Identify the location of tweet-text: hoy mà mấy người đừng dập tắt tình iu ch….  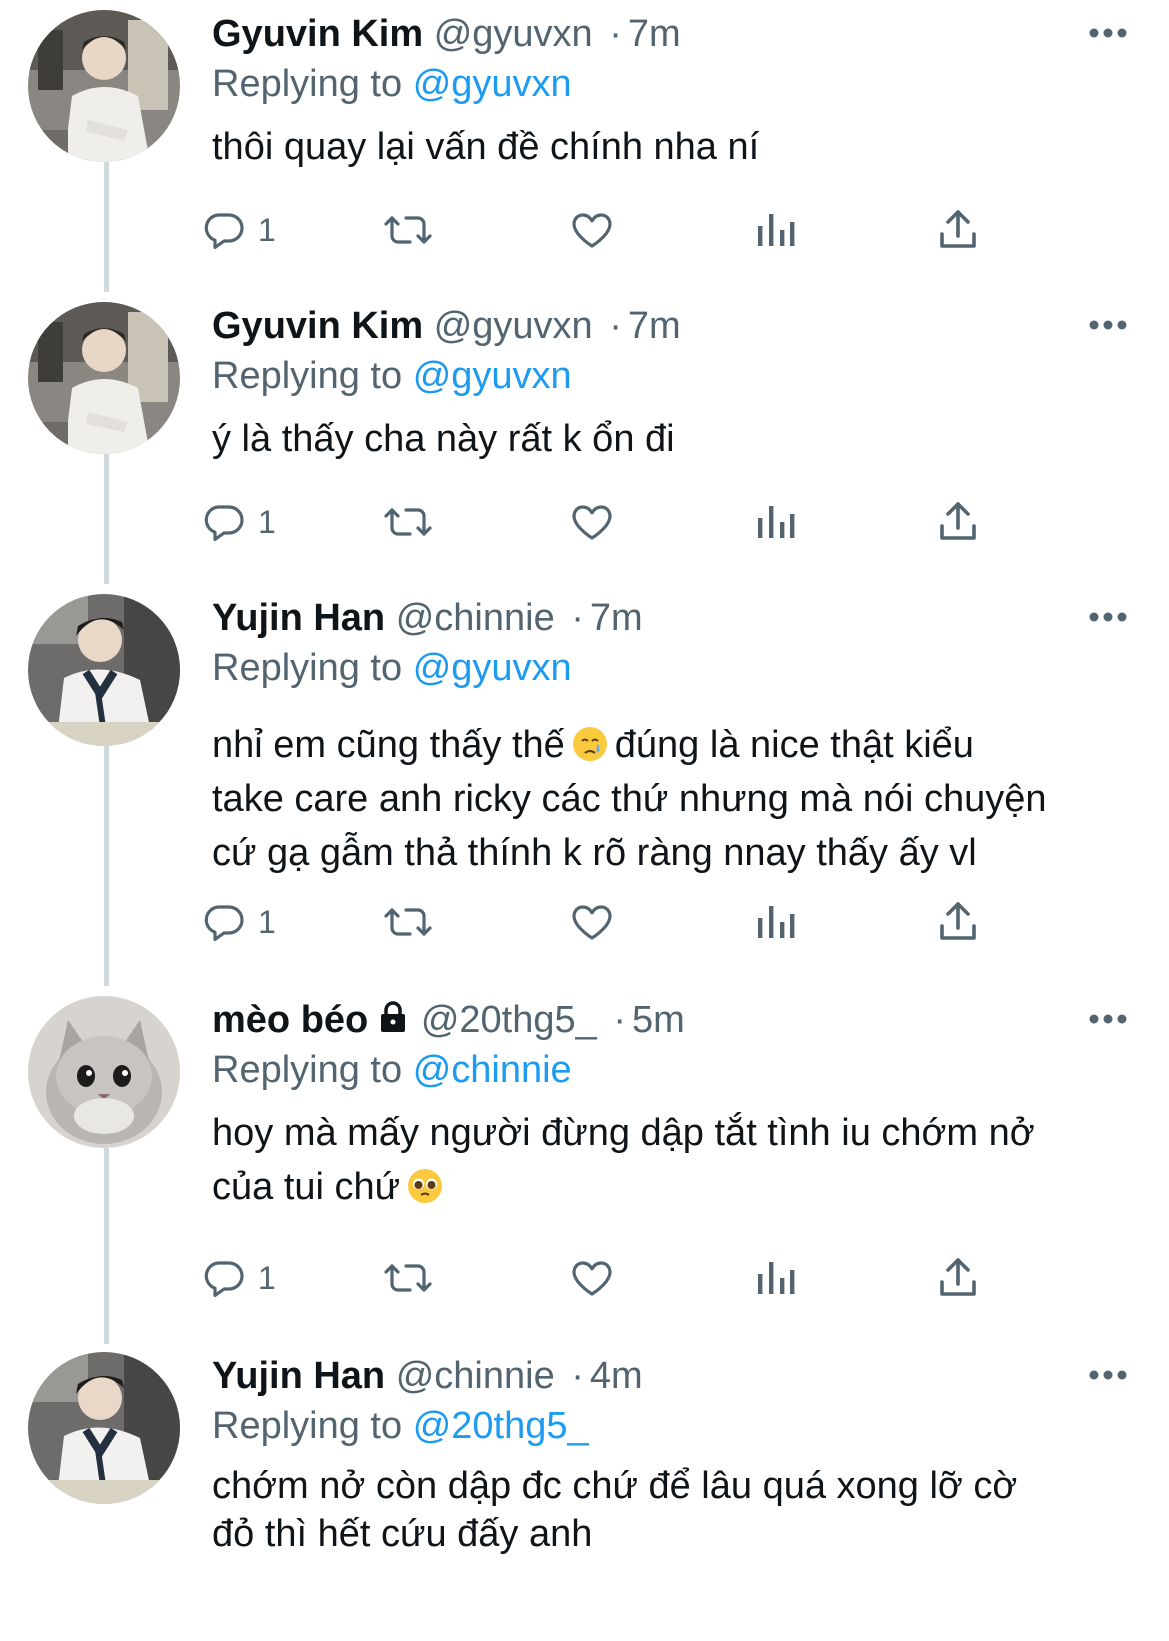
(670, 1160).